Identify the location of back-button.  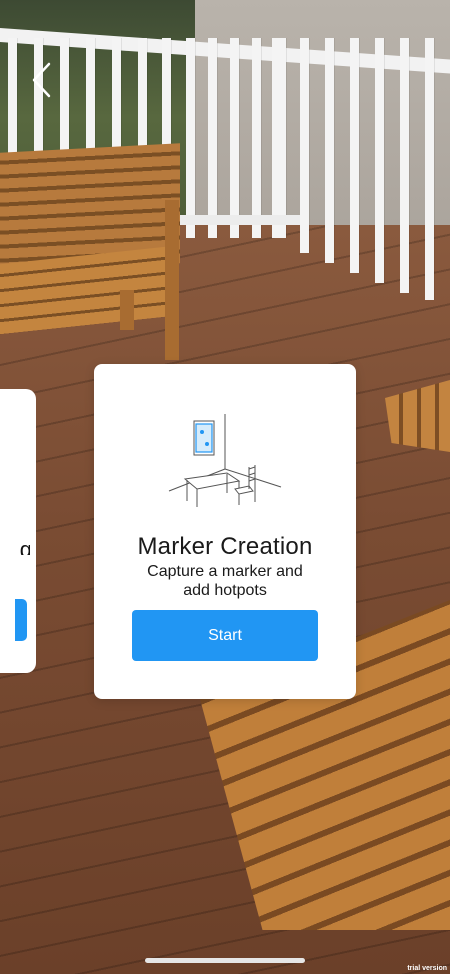
(42, 80).